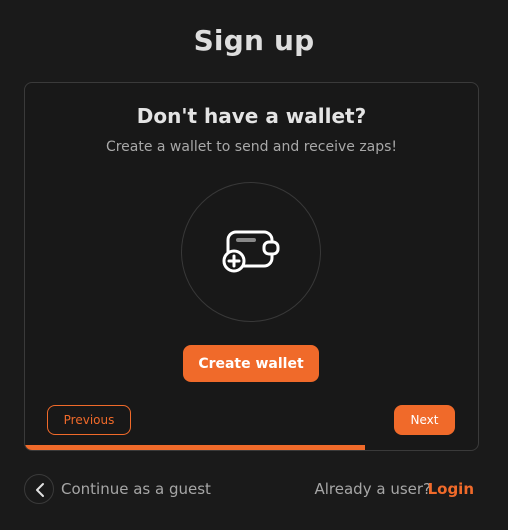  I want to click on wallet-add-icon, so click(251, 251).